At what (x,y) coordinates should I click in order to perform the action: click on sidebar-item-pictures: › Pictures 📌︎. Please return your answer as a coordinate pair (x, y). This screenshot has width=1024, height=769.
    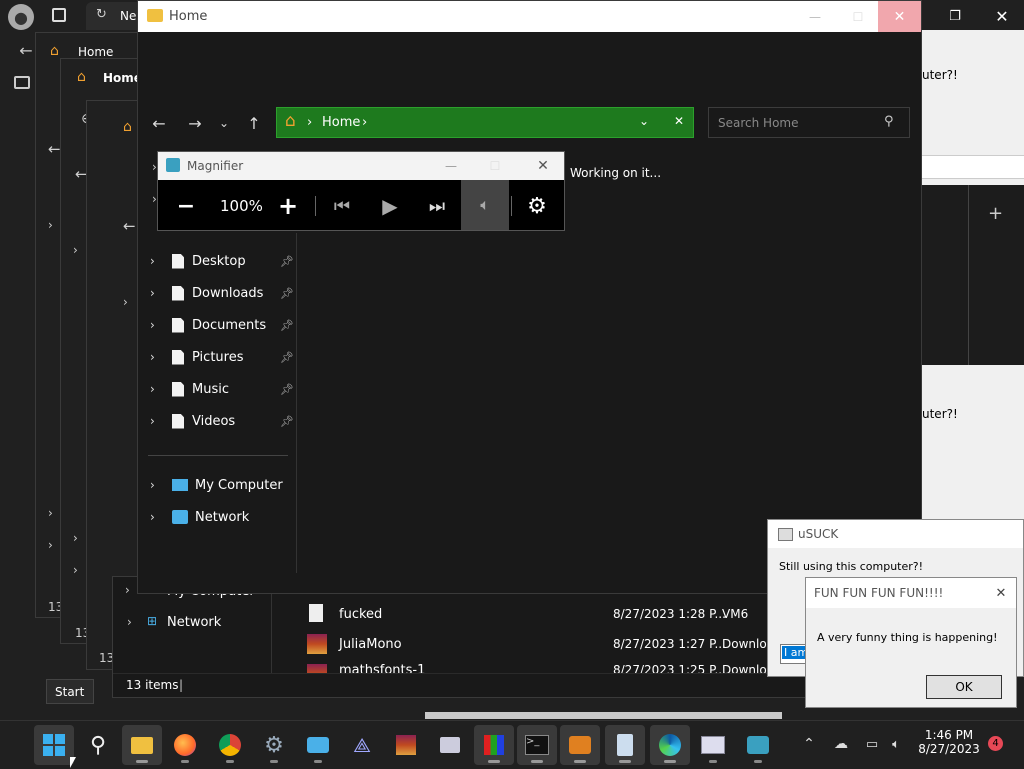
    Looking at the image, I should click on (222, 357).